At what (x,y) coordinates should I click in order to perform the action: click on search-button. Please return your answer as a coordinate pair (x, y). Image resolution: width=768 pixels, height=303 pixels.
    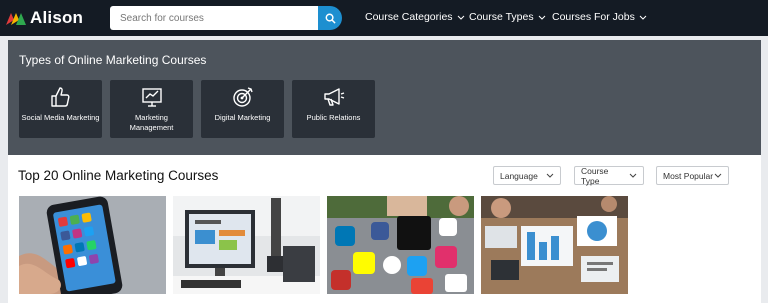
    Looking at the image, I should click on (330, 18).